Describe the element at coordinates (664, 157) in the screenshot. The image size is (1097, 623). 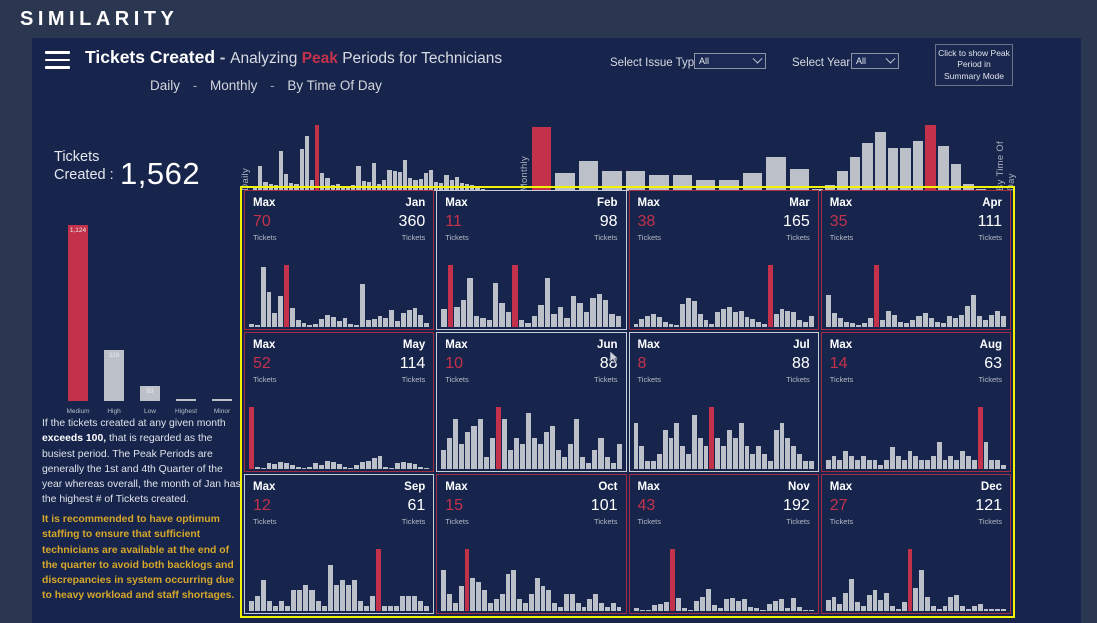
I see `sparkline-monthly: Monthly` at that location.